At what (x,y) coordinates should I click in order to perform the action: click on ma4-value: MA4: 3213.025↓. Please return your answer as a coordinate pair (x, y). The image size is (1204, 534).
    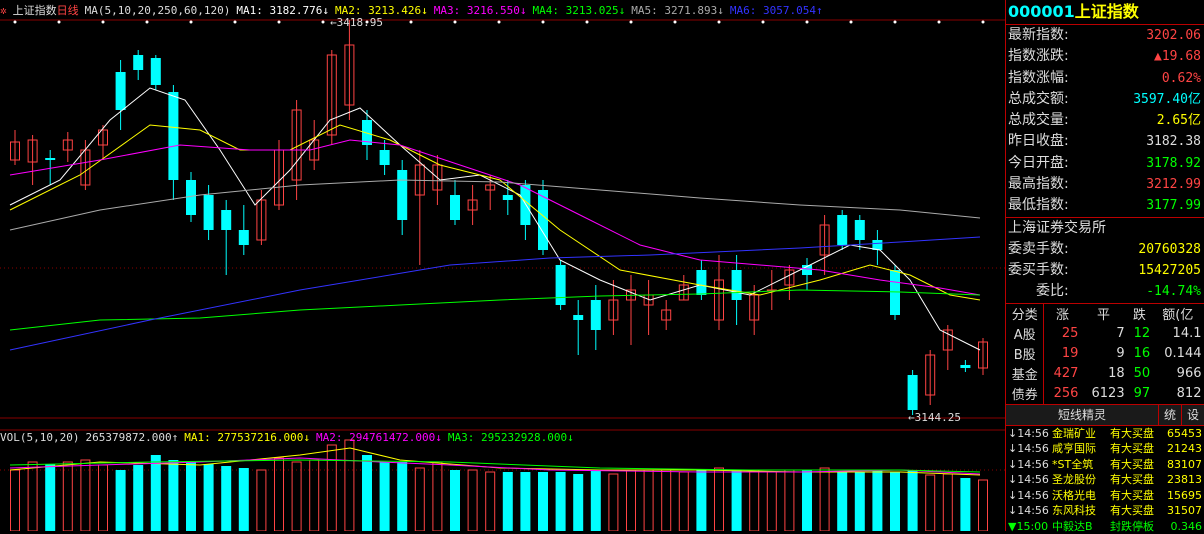
    Looking at the image, I should click on (579, 10).